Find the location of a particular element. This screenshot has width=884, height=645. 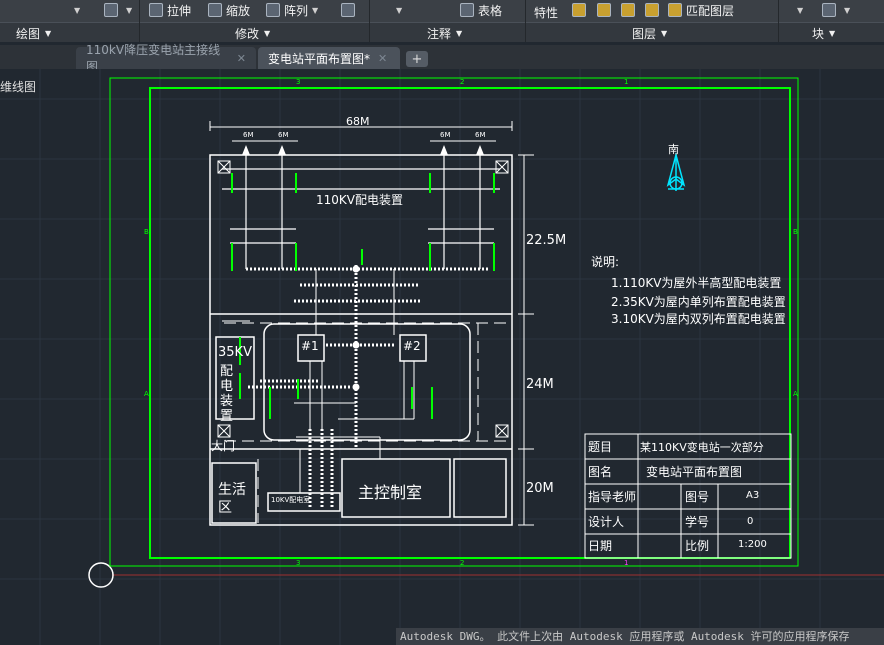

ribbon-tools-row: ▼ ▼ 拉伸 缩放 阵列 ▼ ▼ 表格 特性 匹配图层 ▼ ▼ is located at coordinates (442, 11).